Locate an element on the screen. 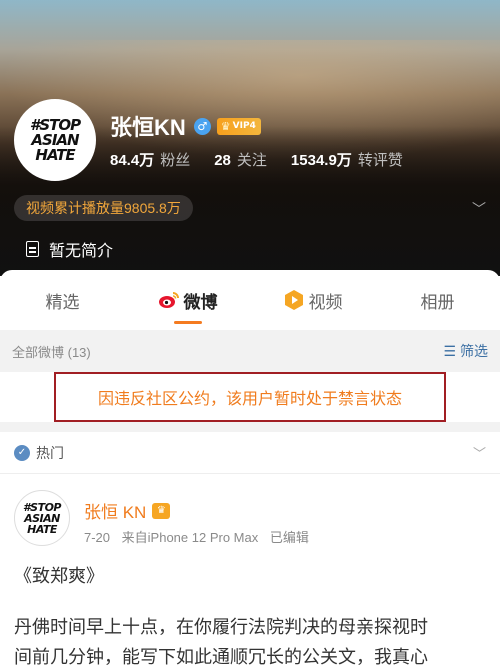 The height and width of the screenshot is (670, 500). tab-album: 相册 is located at coordinates (437, 300).